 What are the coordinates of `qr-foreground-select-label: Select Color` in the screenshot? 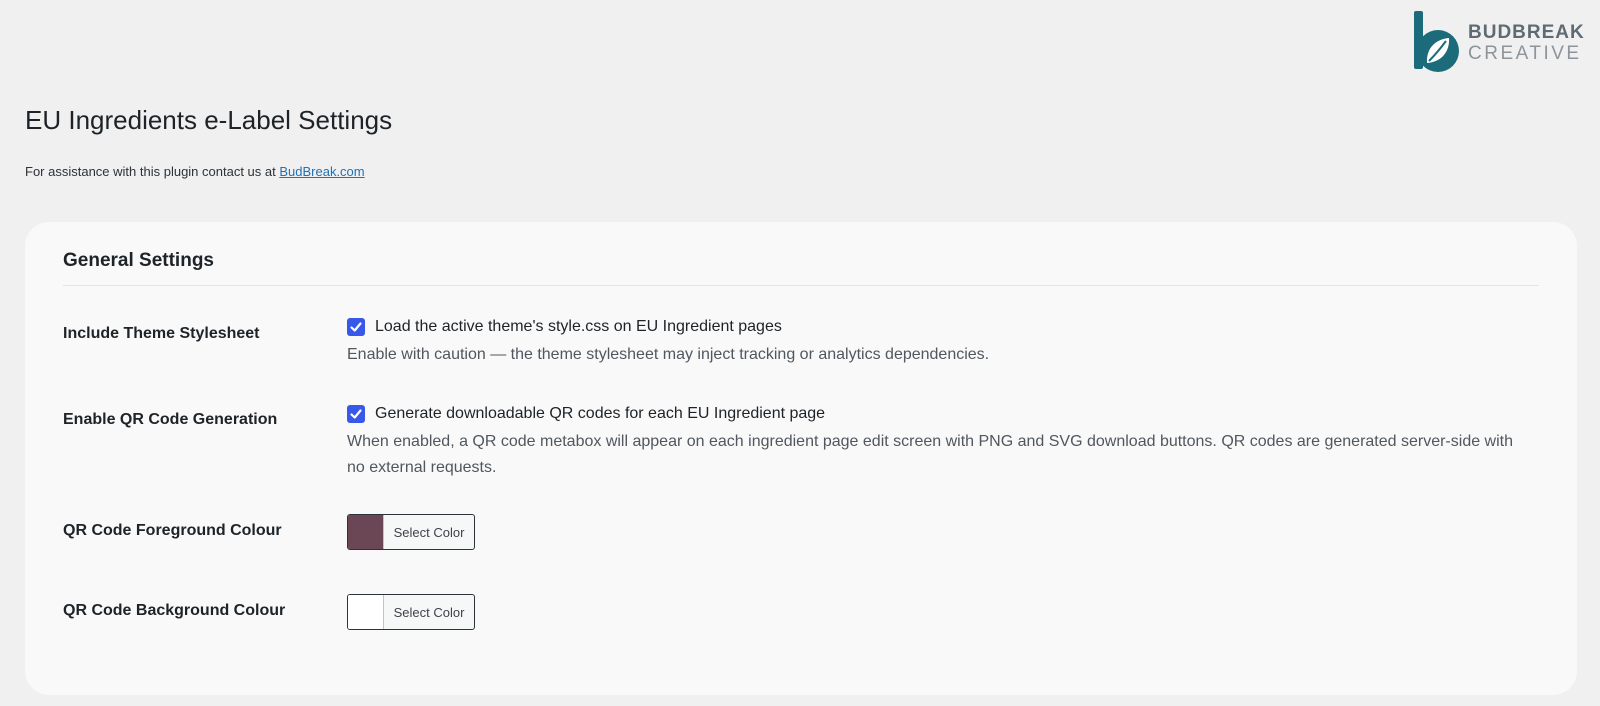 It's located at (429, 532).